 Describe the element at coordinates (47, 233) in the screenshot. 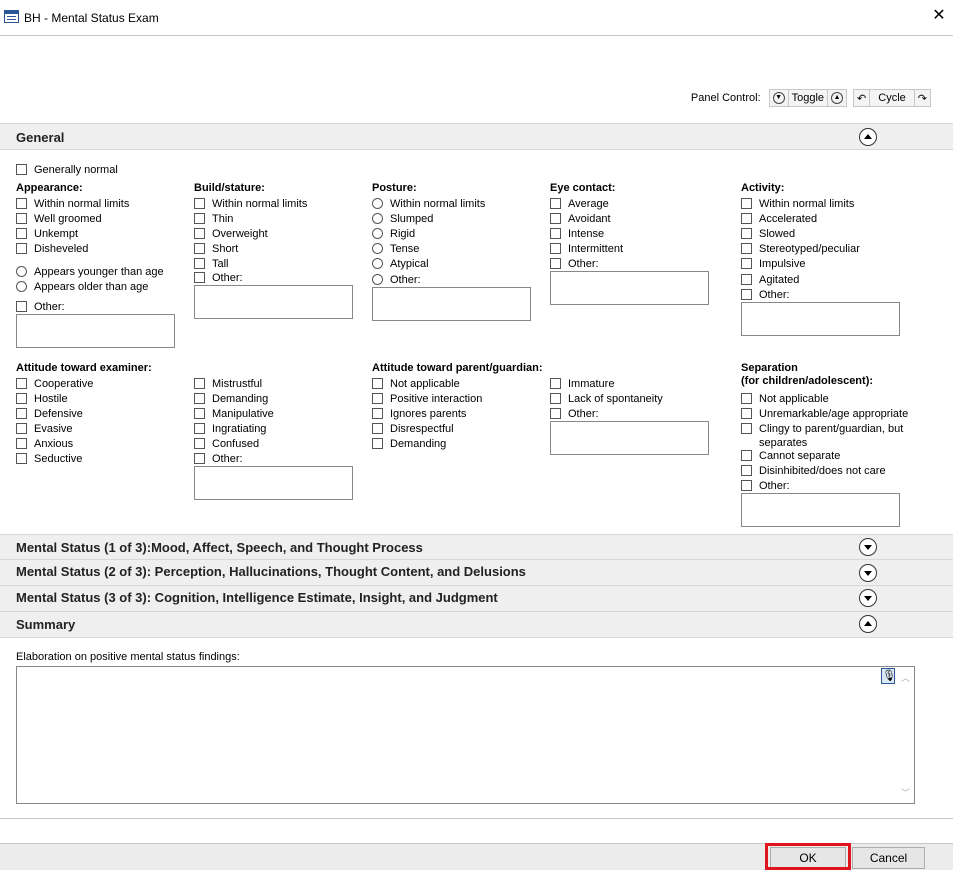

I see `appearance-option: Unkempt` at that location.